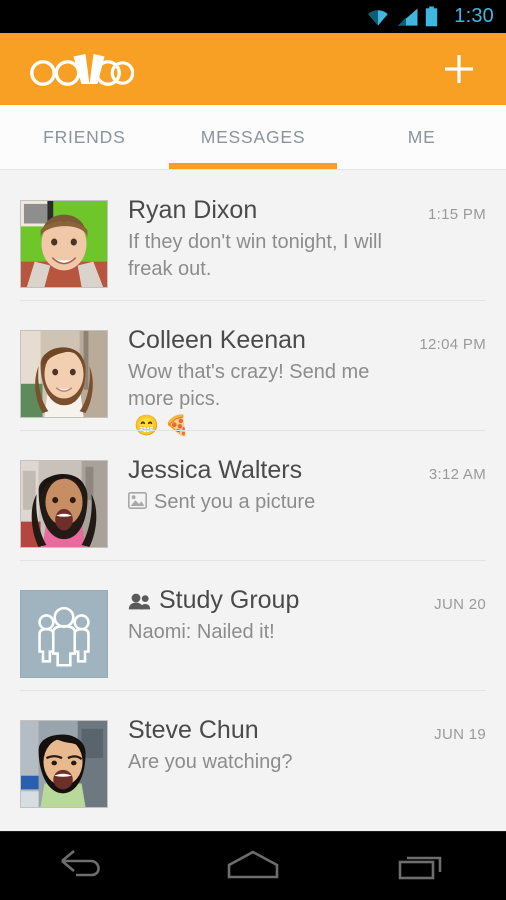  What do you see at coordinates (137, 500) in the screenshot?
I see `picture-attachment-icon` at bounding box center [137, 500].